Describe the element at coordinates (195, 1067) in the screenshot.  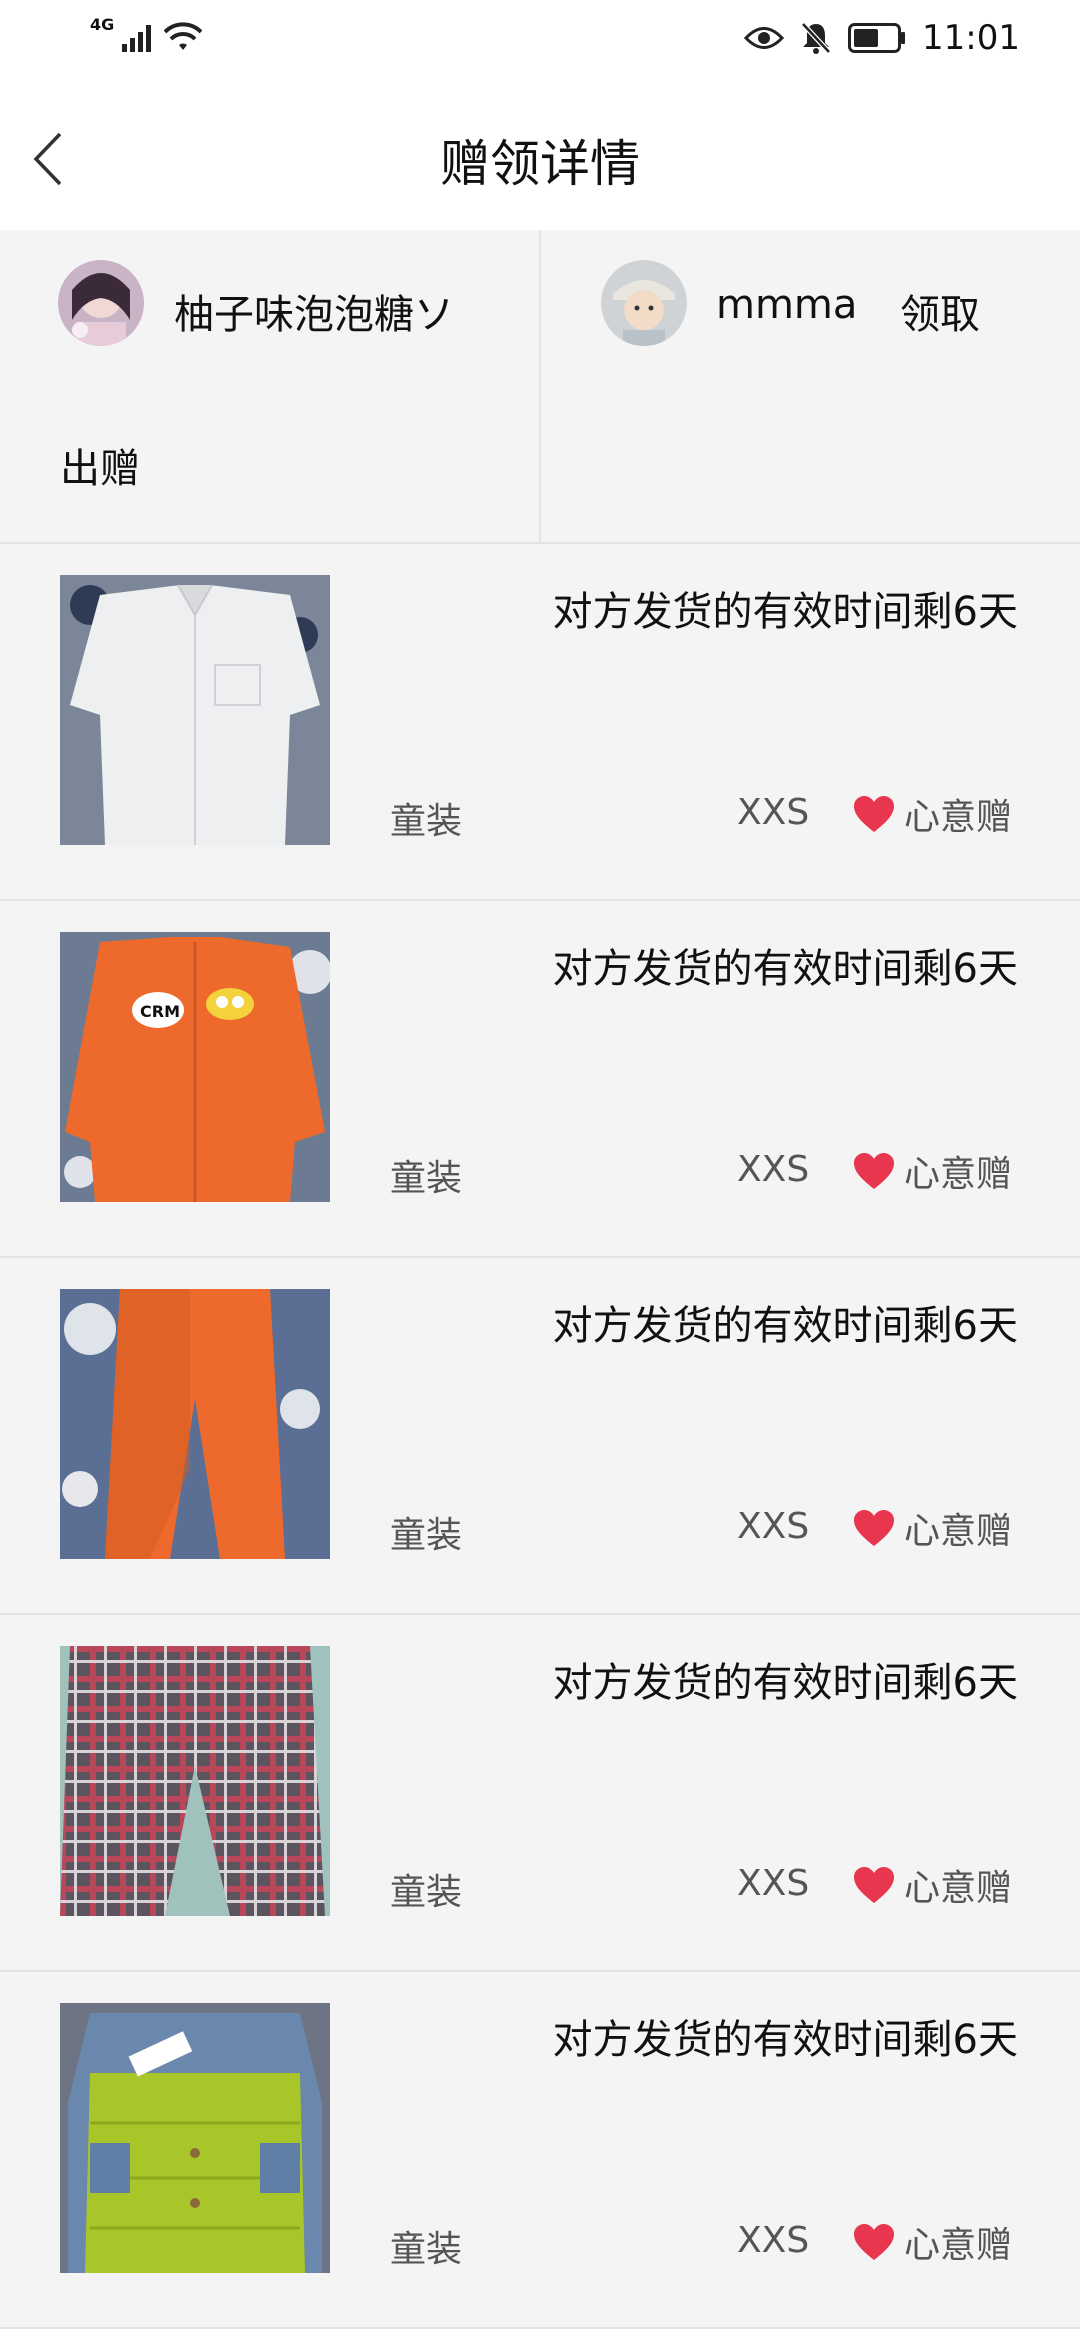
I see `item-photo-orange-jacket: CRM` at that location.